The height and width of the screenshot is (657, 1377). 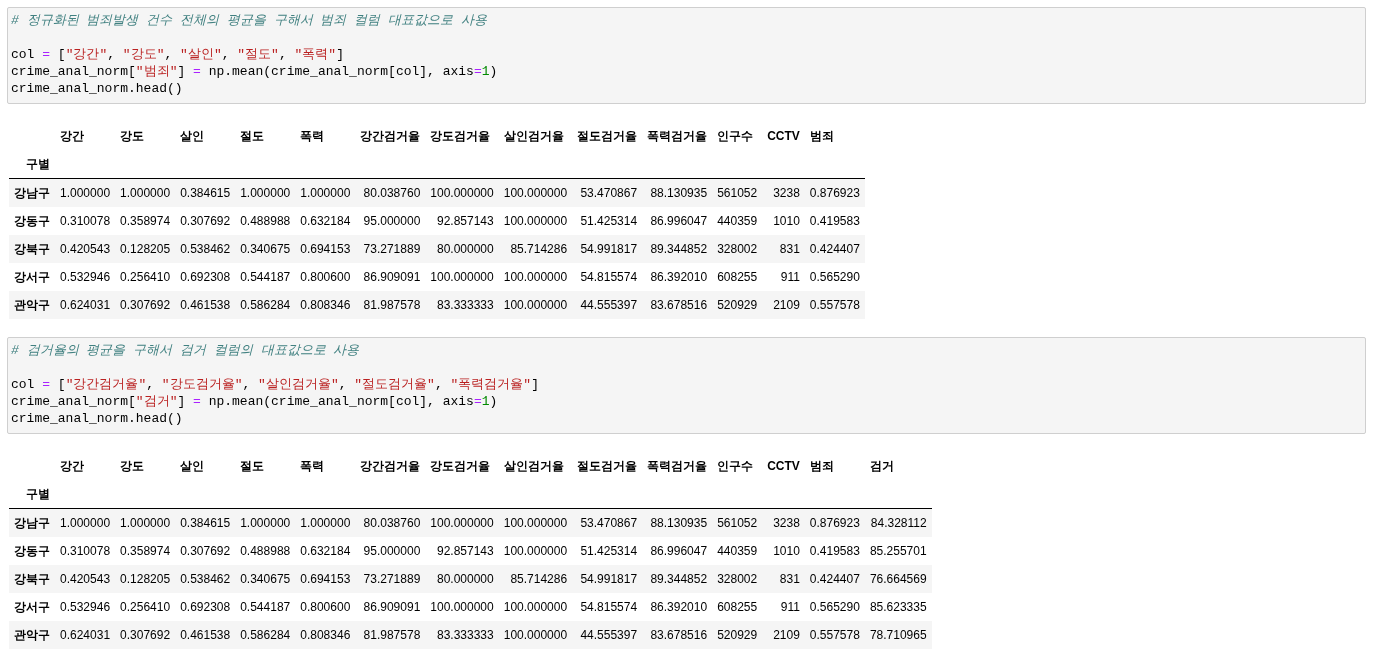 I want to click on row-label: 관악구, so click(x=32, y=305).